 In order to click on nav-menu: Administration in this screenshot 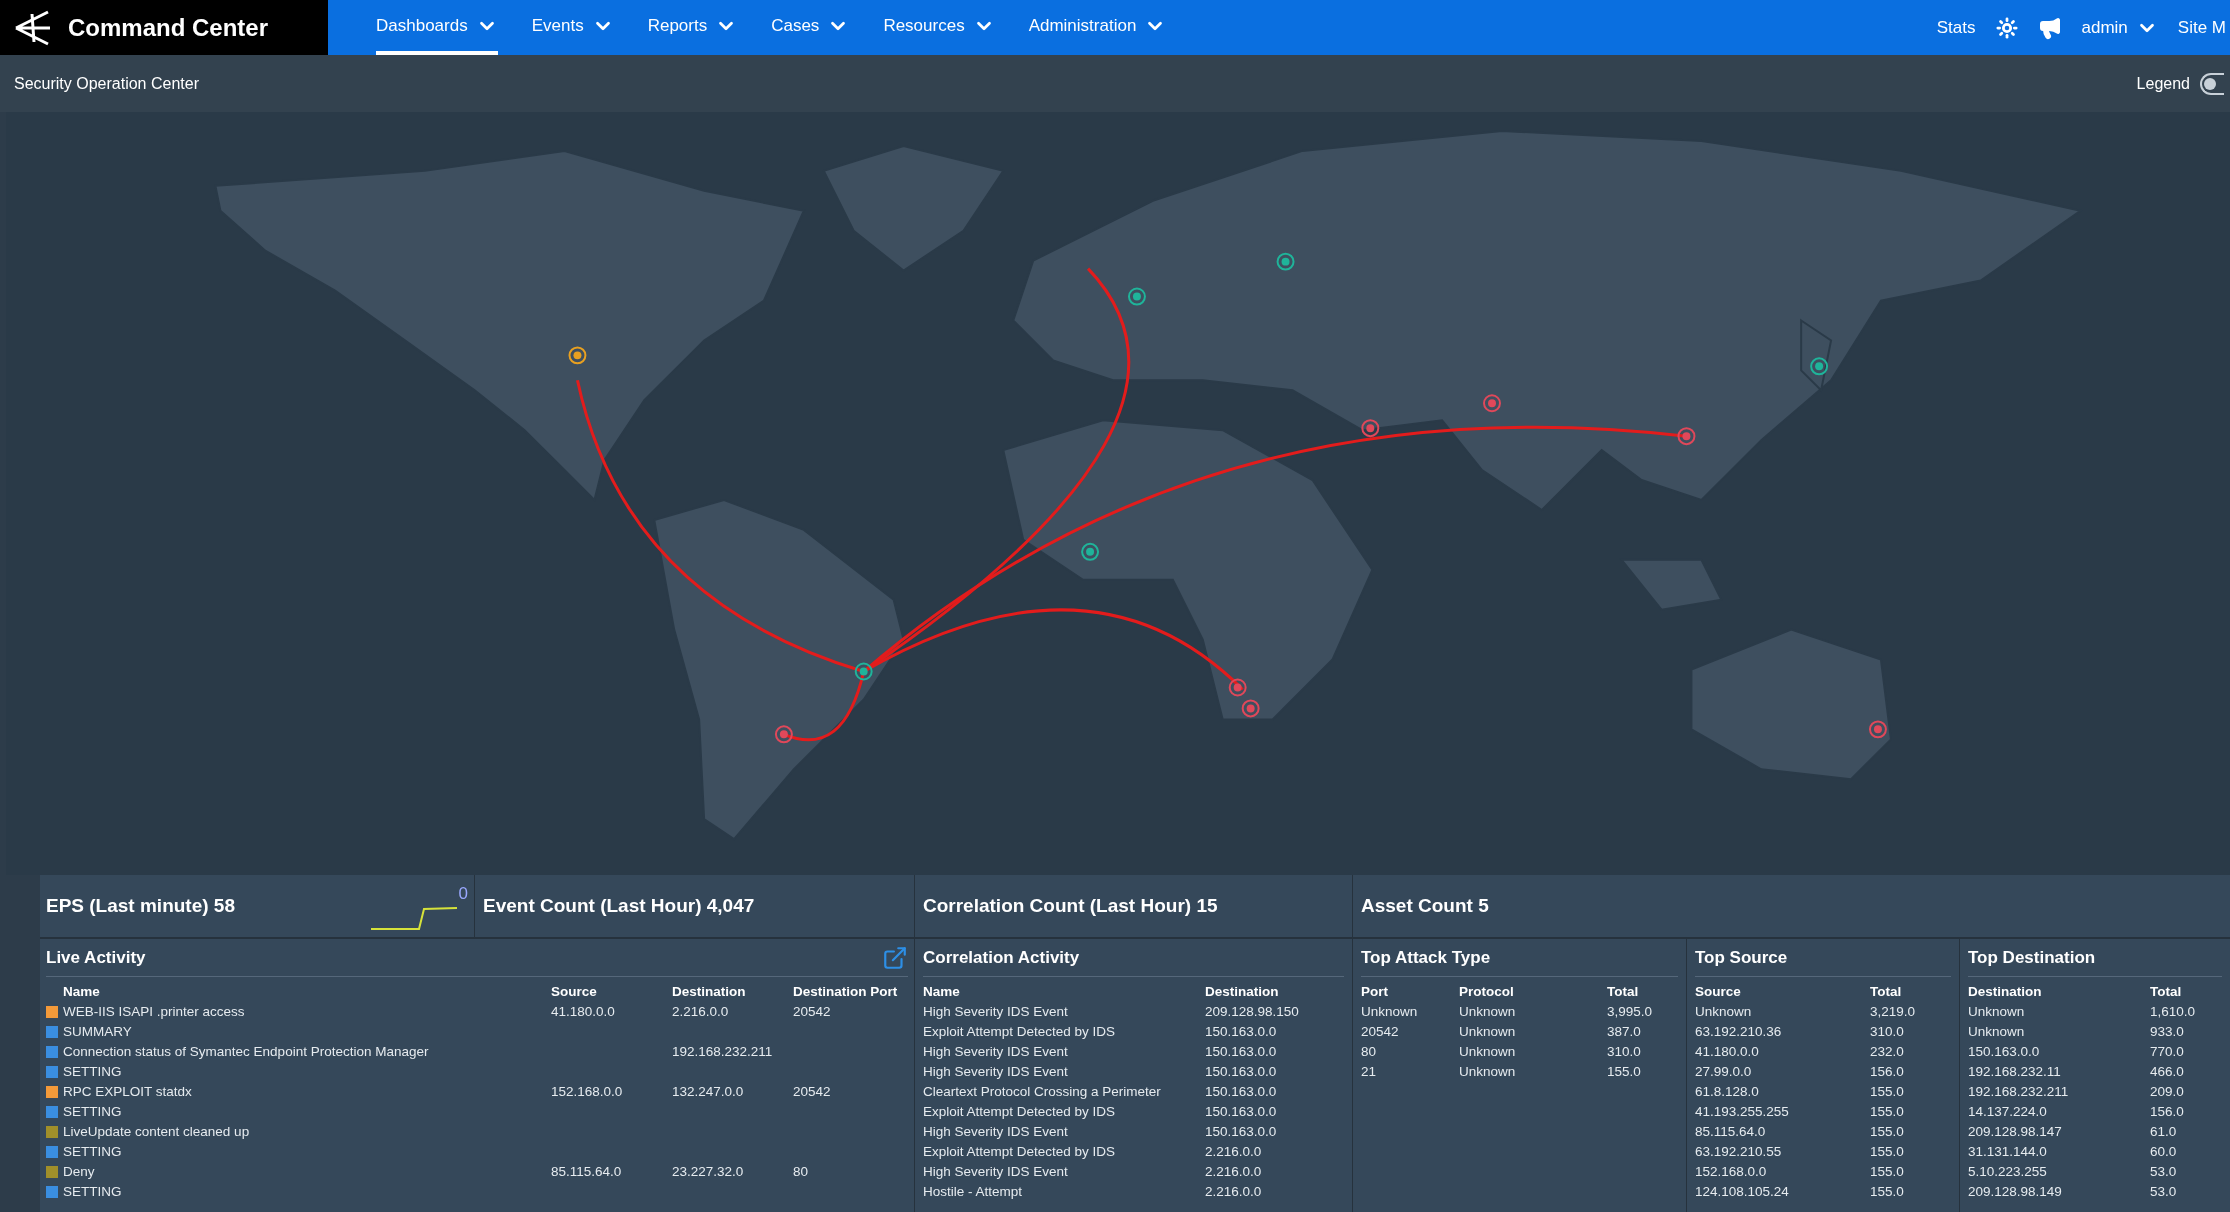, I will do `click(1097, 27)`.